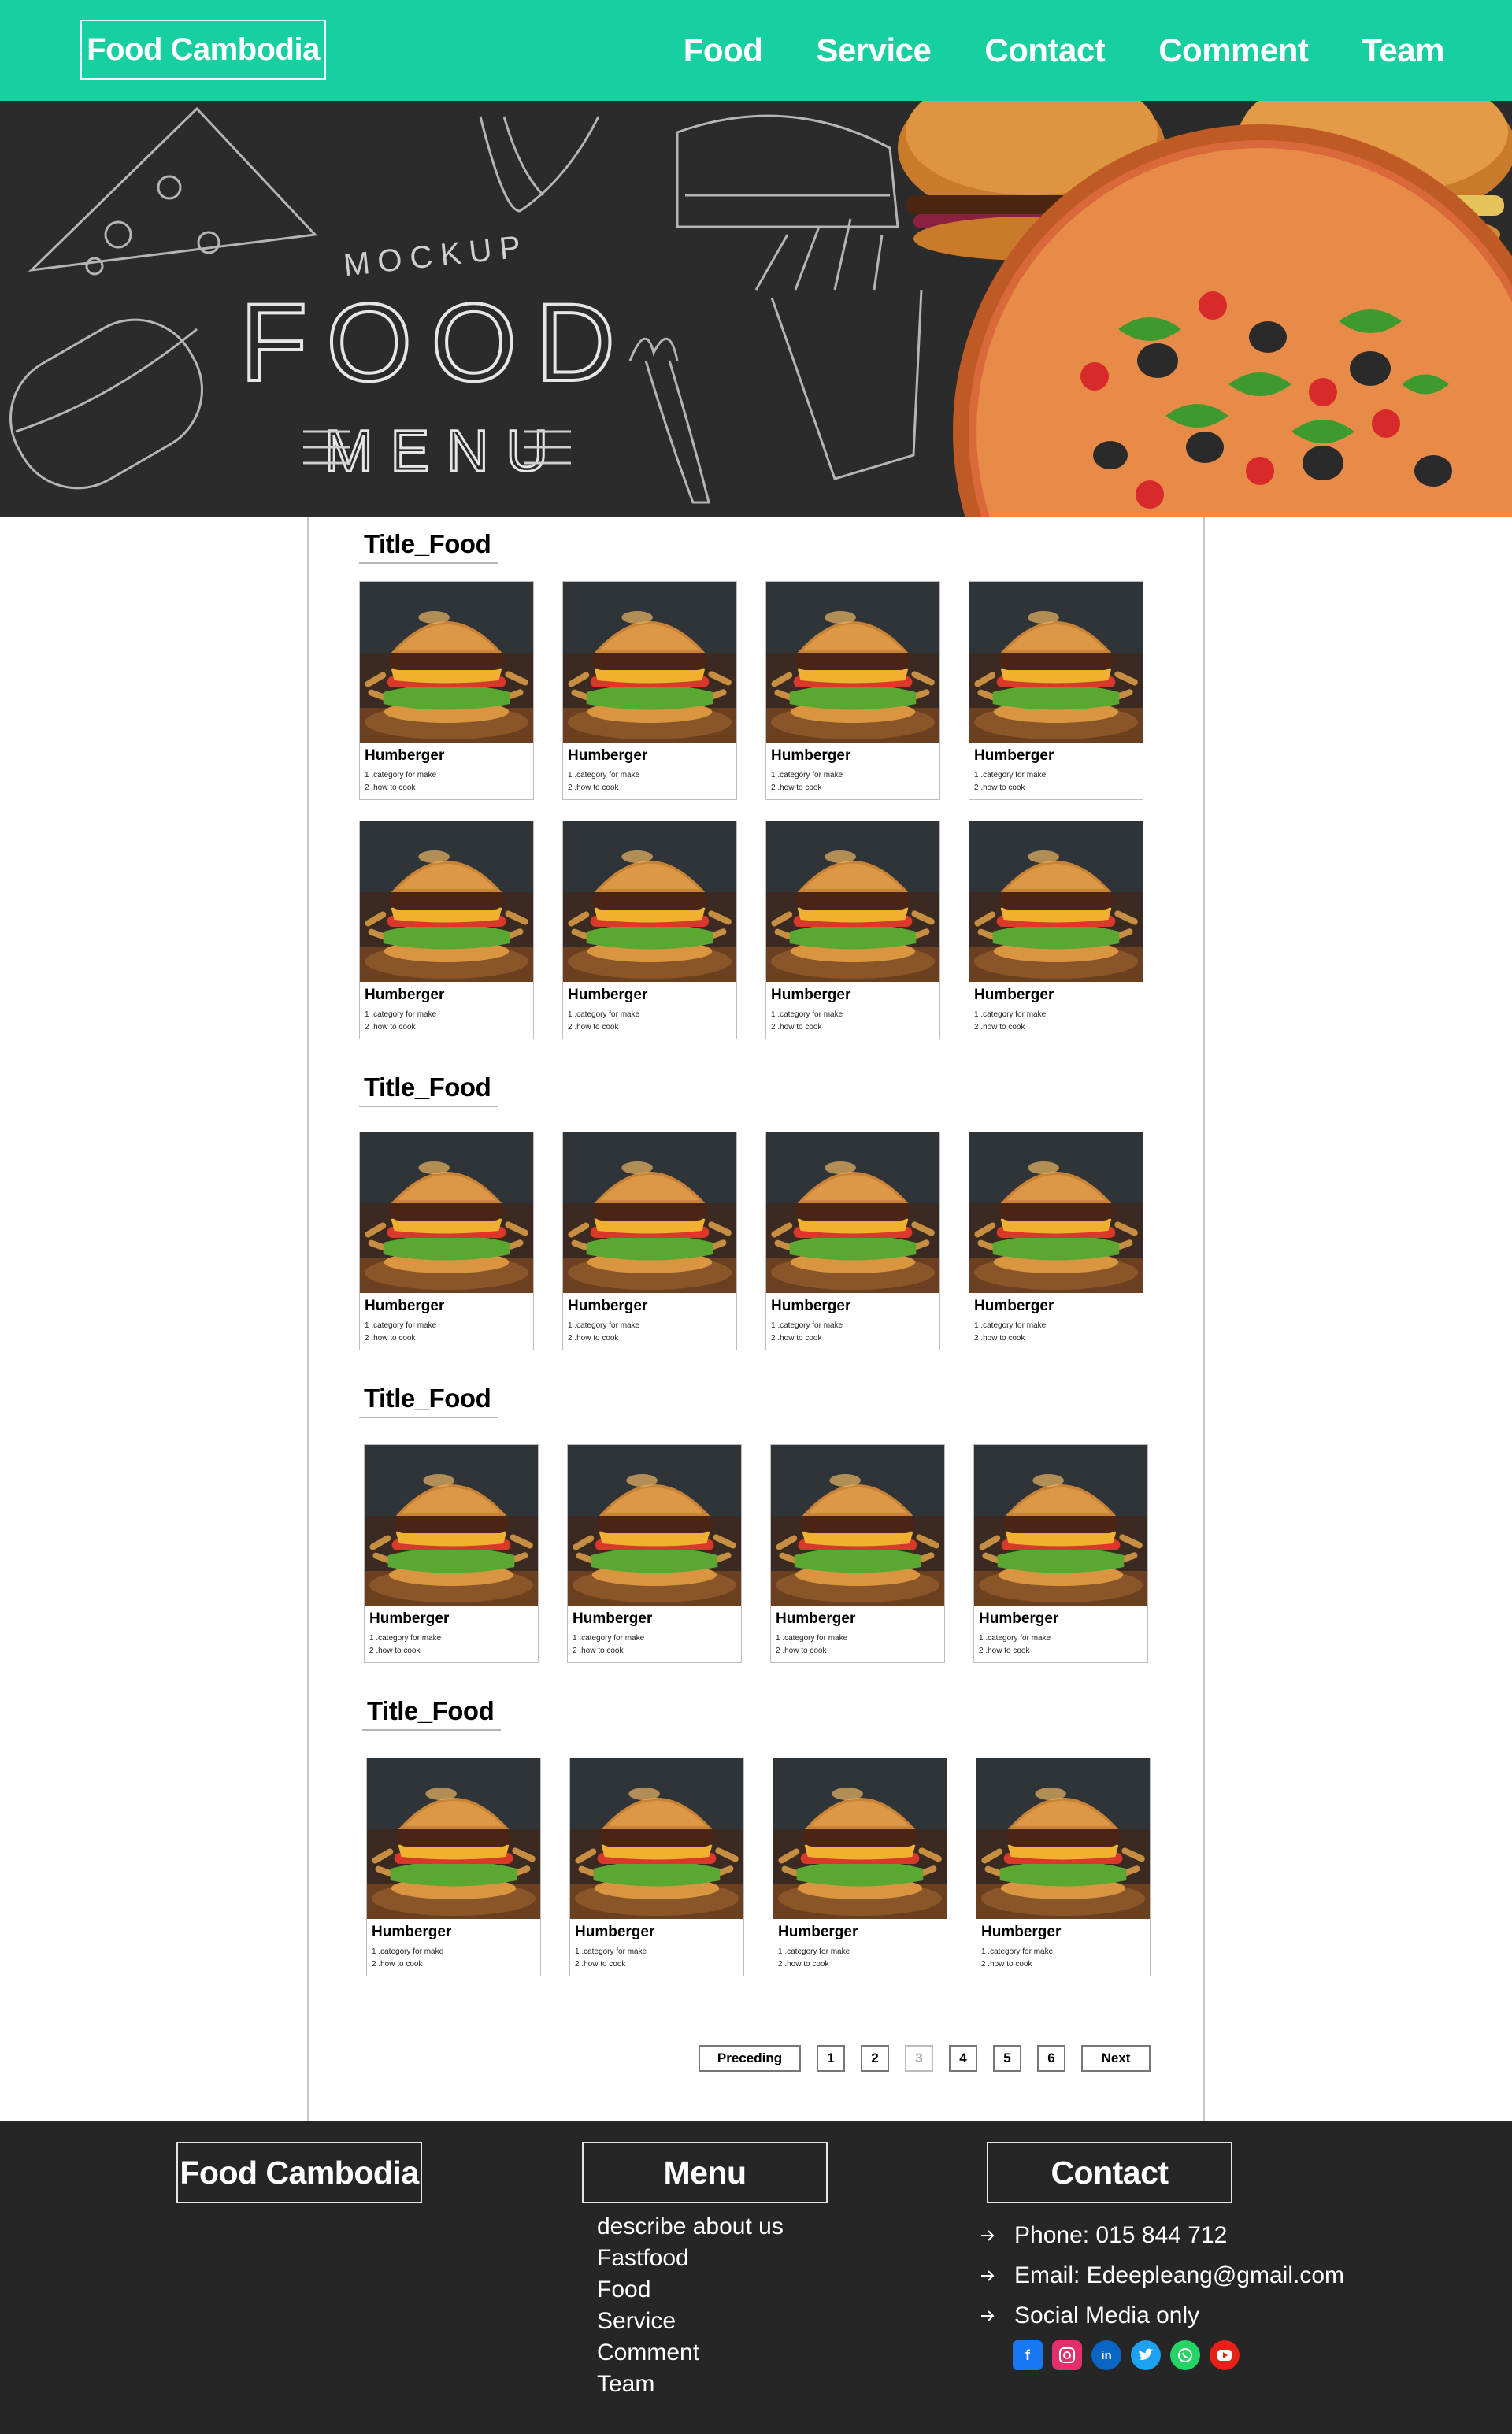 The height and width of the screenshot is (2434, 1512). I want to click on nav-contact: Contact, so click(1044, 50).